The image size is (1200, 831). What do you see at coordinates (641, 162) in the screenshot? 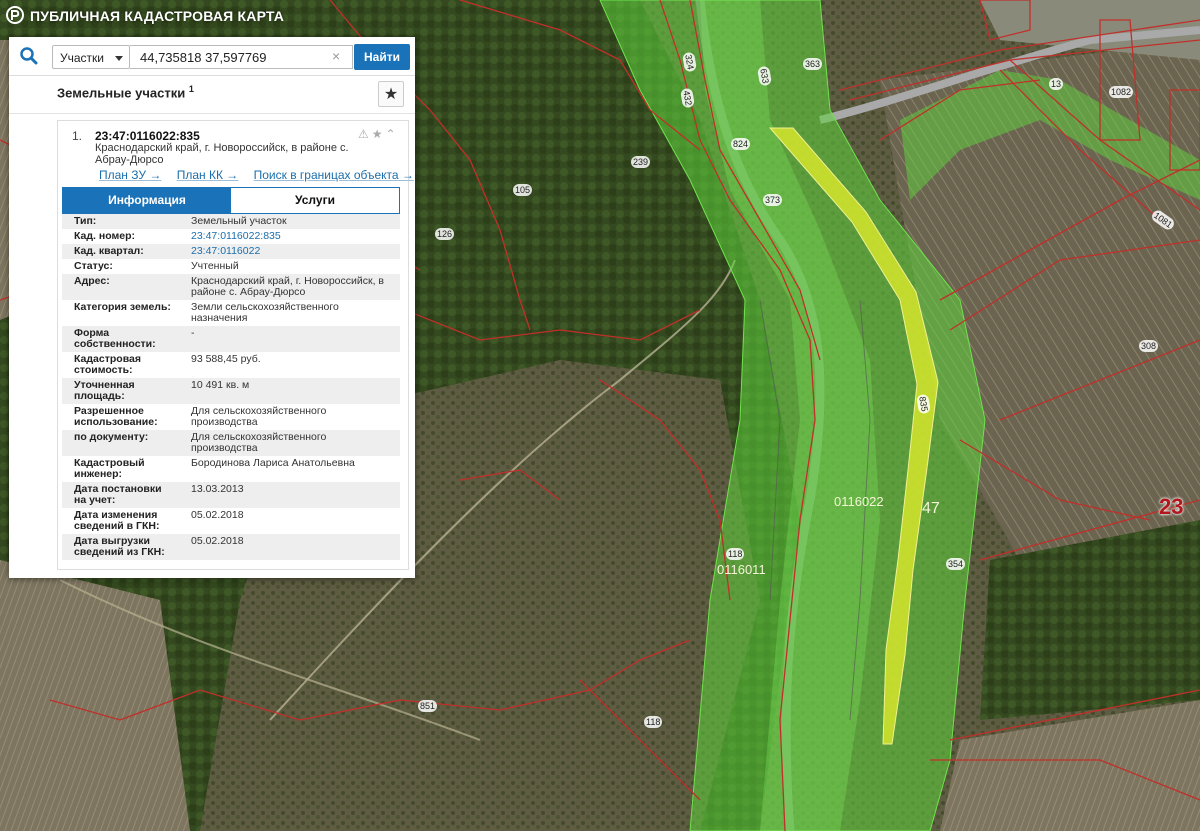
I see `parcel-label: 239` at bounding box center [641, 162].